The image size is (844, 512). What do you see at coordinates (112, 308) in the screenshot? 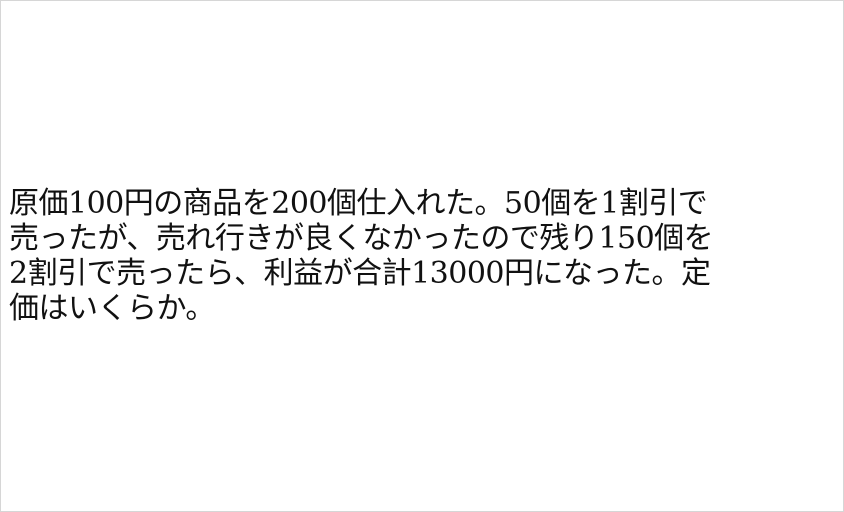
I see `problem-line-4: 価はいくらか。` at bounding box center [112, 308].